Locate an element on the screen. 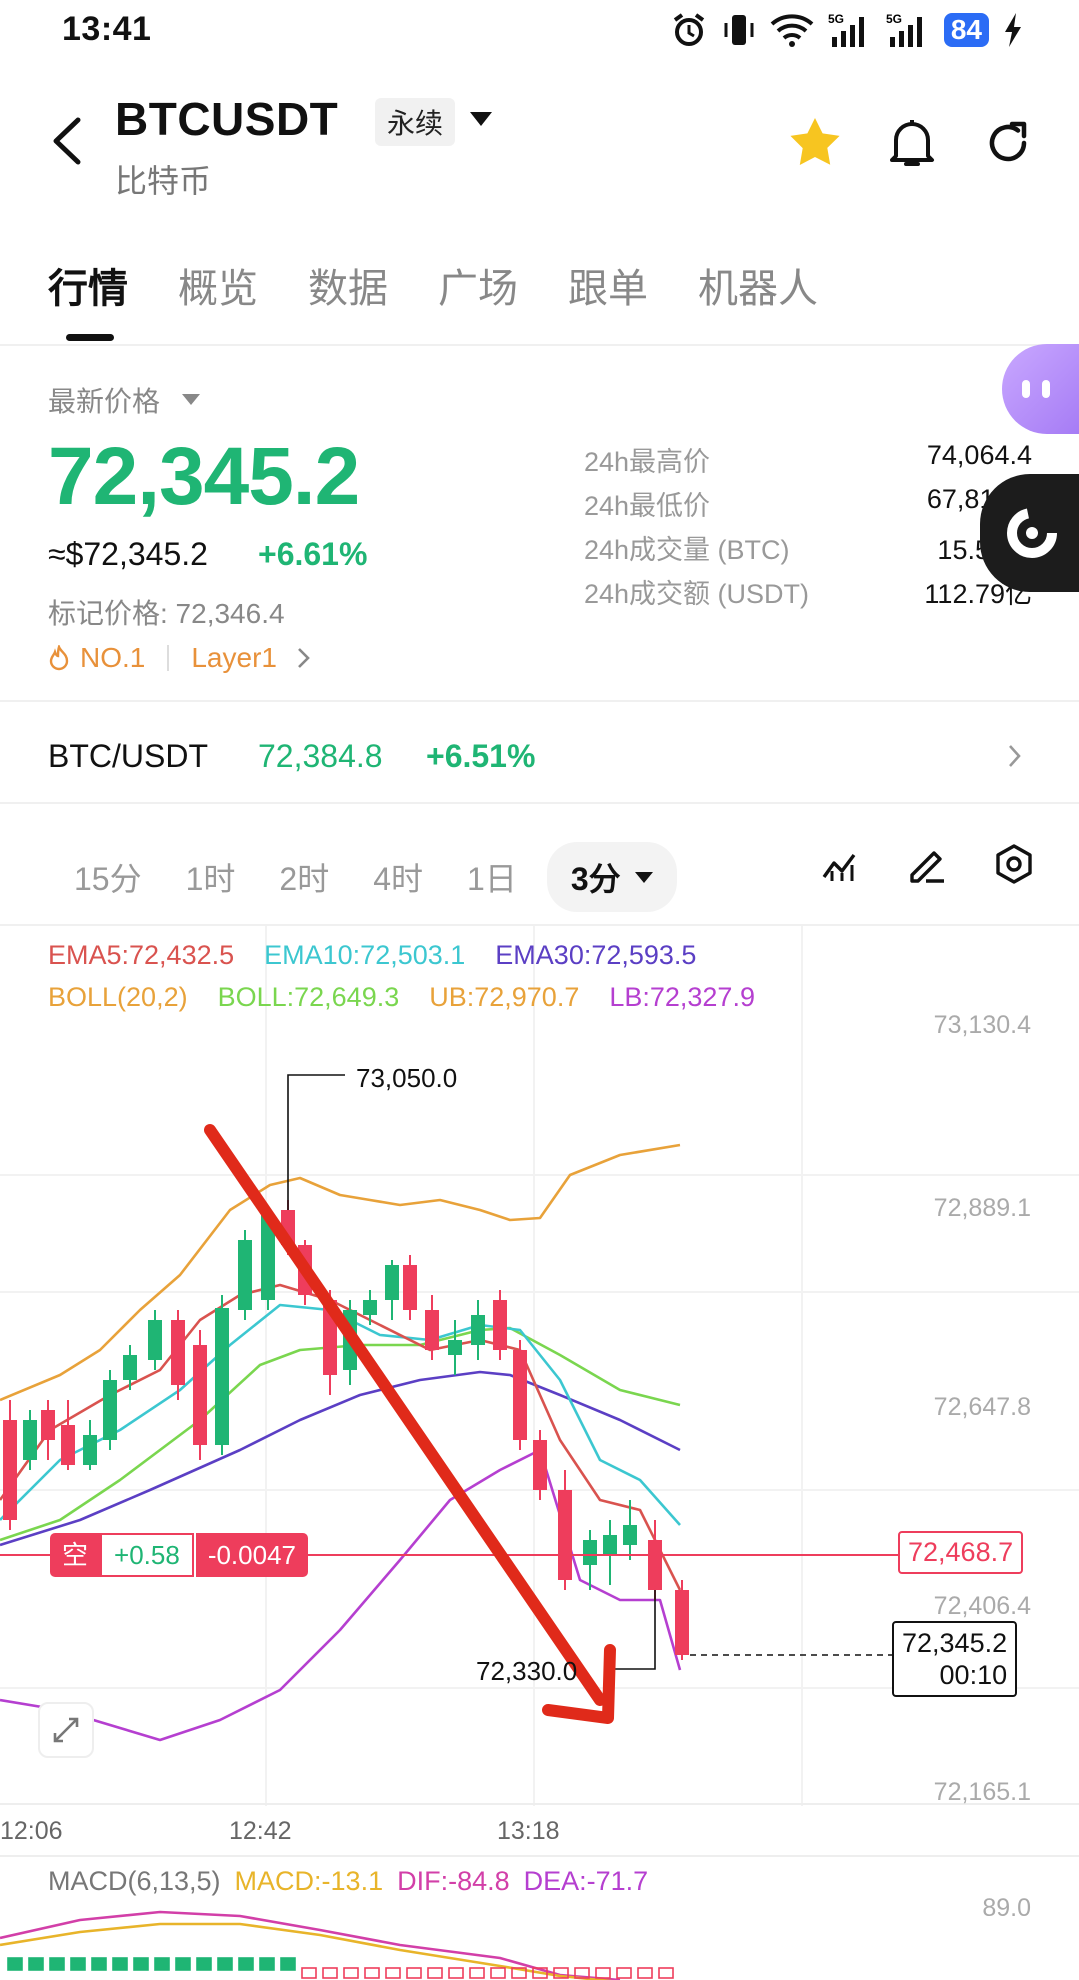  macd-params: MACD(6,13,5) is located at coordinates (134, 1881).